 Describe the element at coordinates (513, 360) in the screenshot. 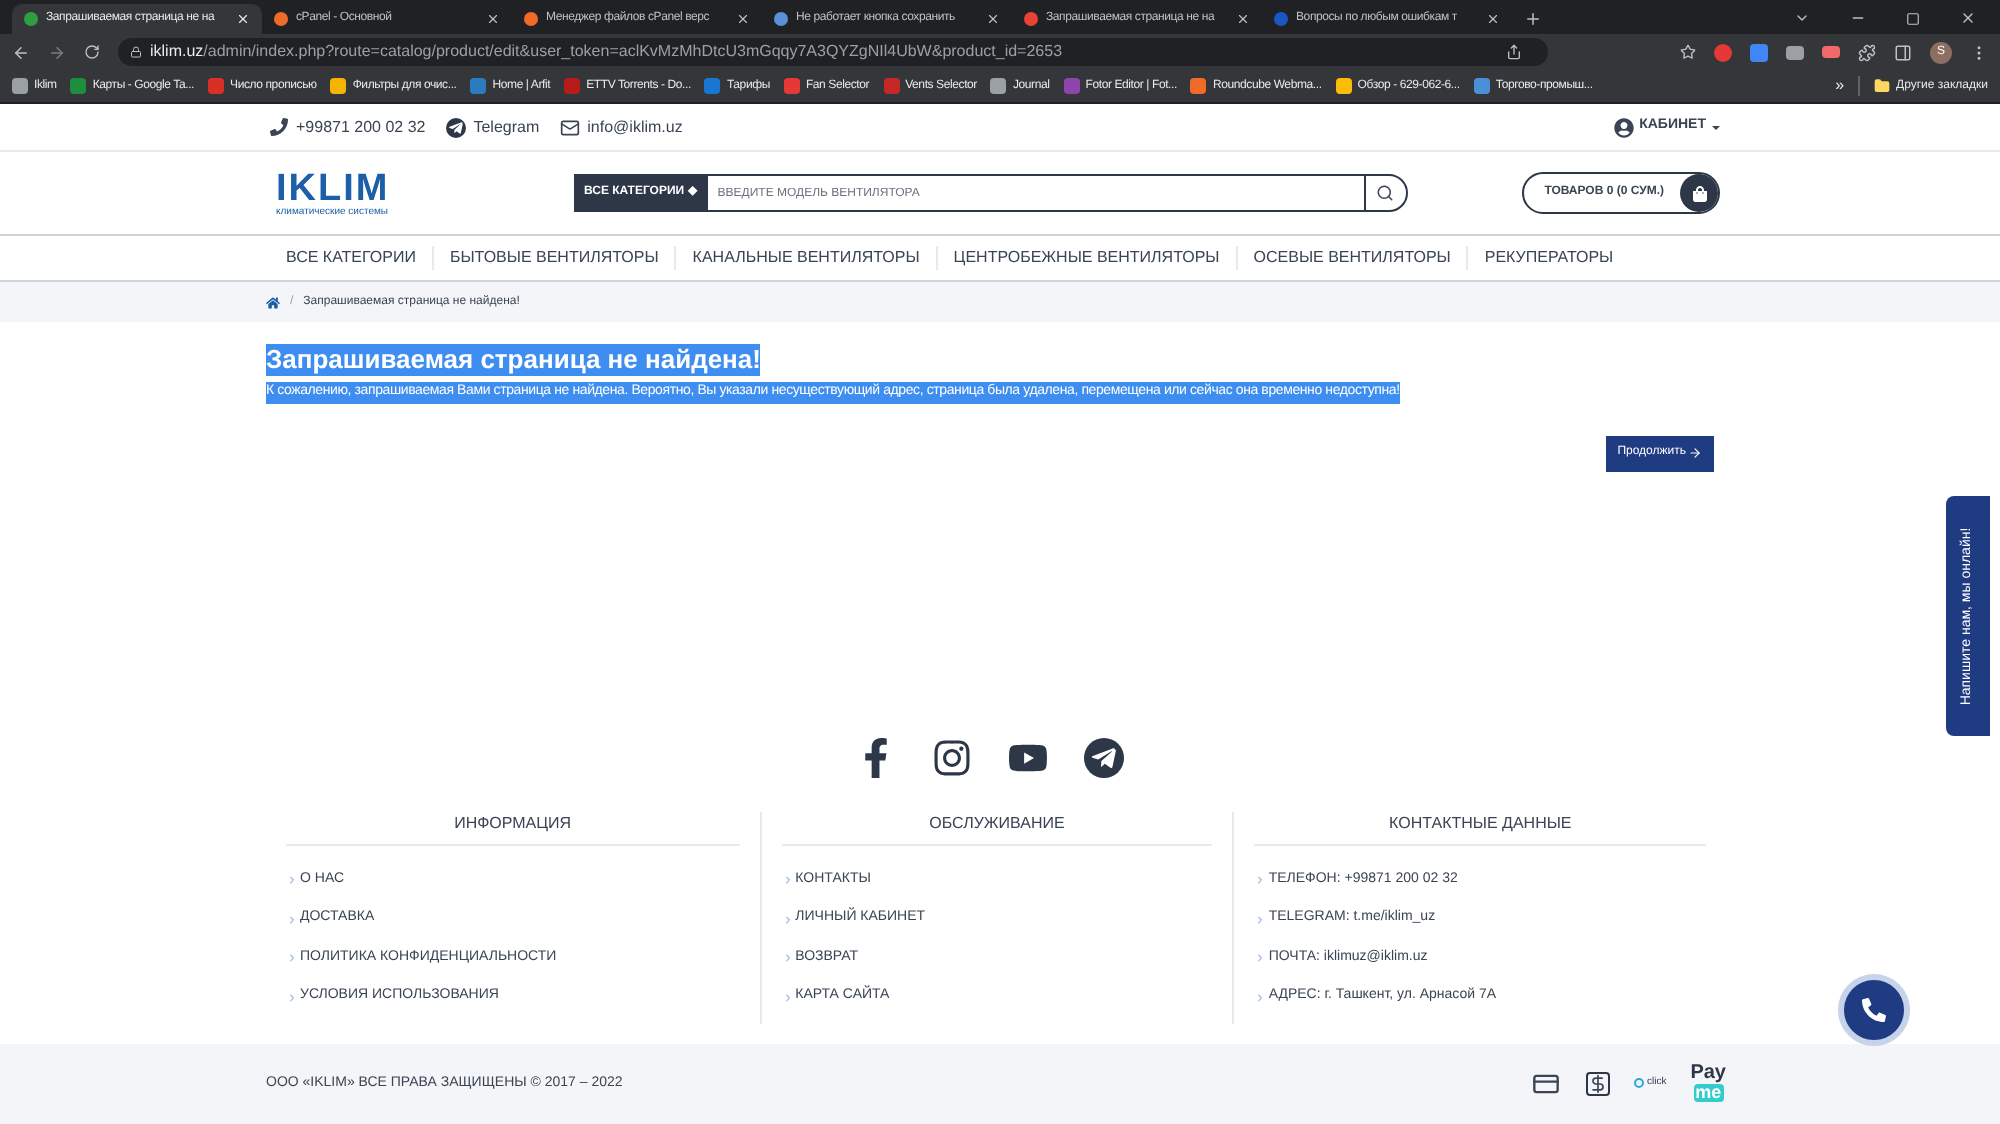

I see `page-heading: Запрашиваемая страница не найдена!` at that location.